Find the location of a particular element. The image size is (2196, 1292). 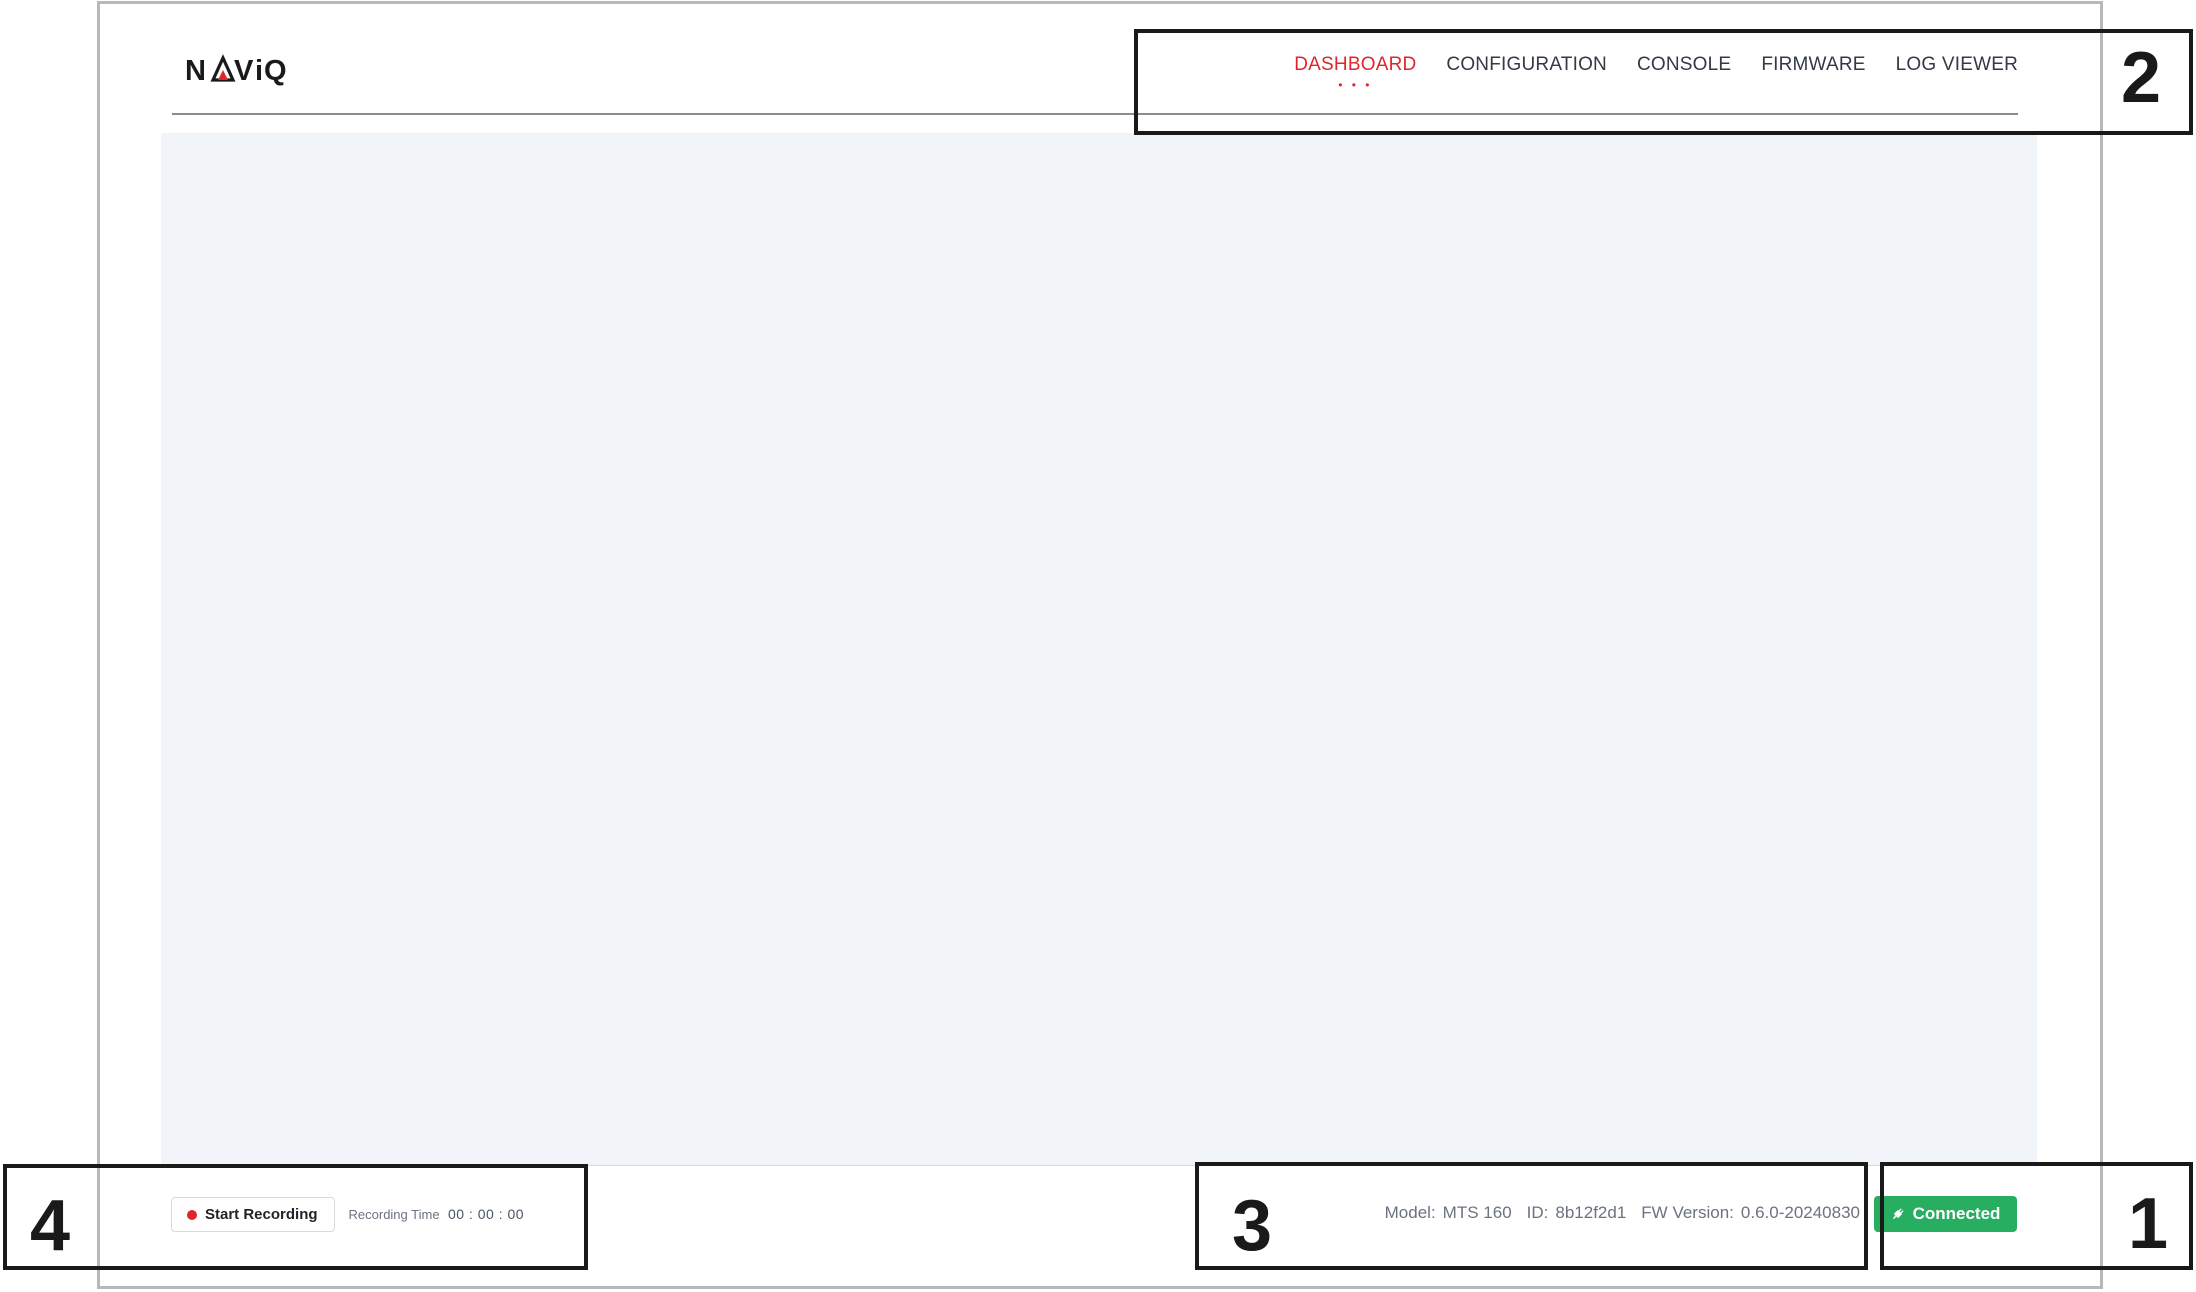

svg-text: V is located at coordinates (244, 70).